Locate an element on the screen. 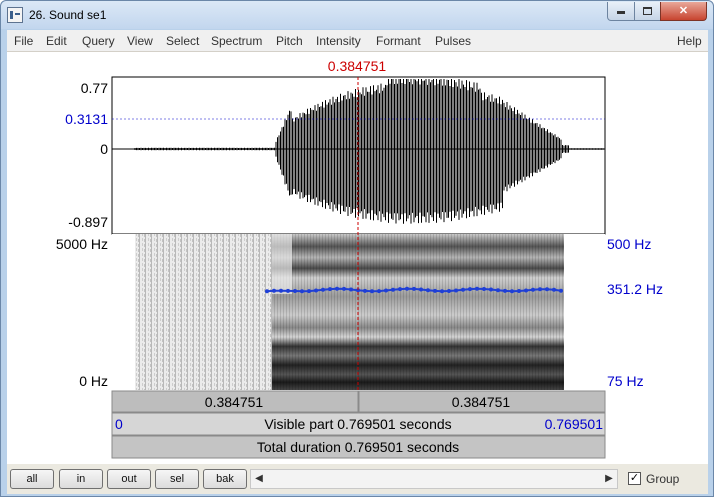  scroll-left-icon: ◀ is located at coordinates (259, 479).